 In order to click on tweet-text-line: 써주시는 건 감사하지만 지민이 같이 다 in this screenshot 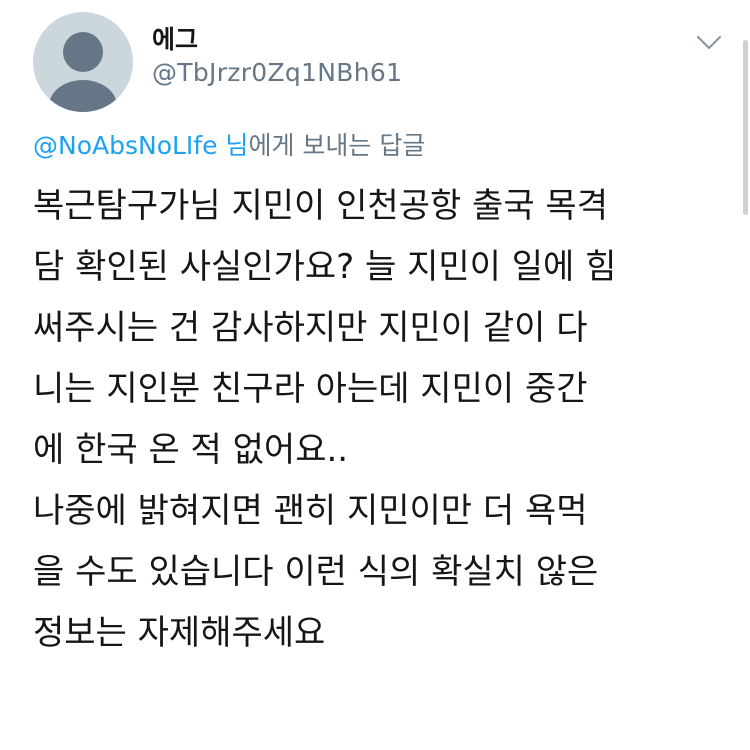, I will do `click(310, 328)`.